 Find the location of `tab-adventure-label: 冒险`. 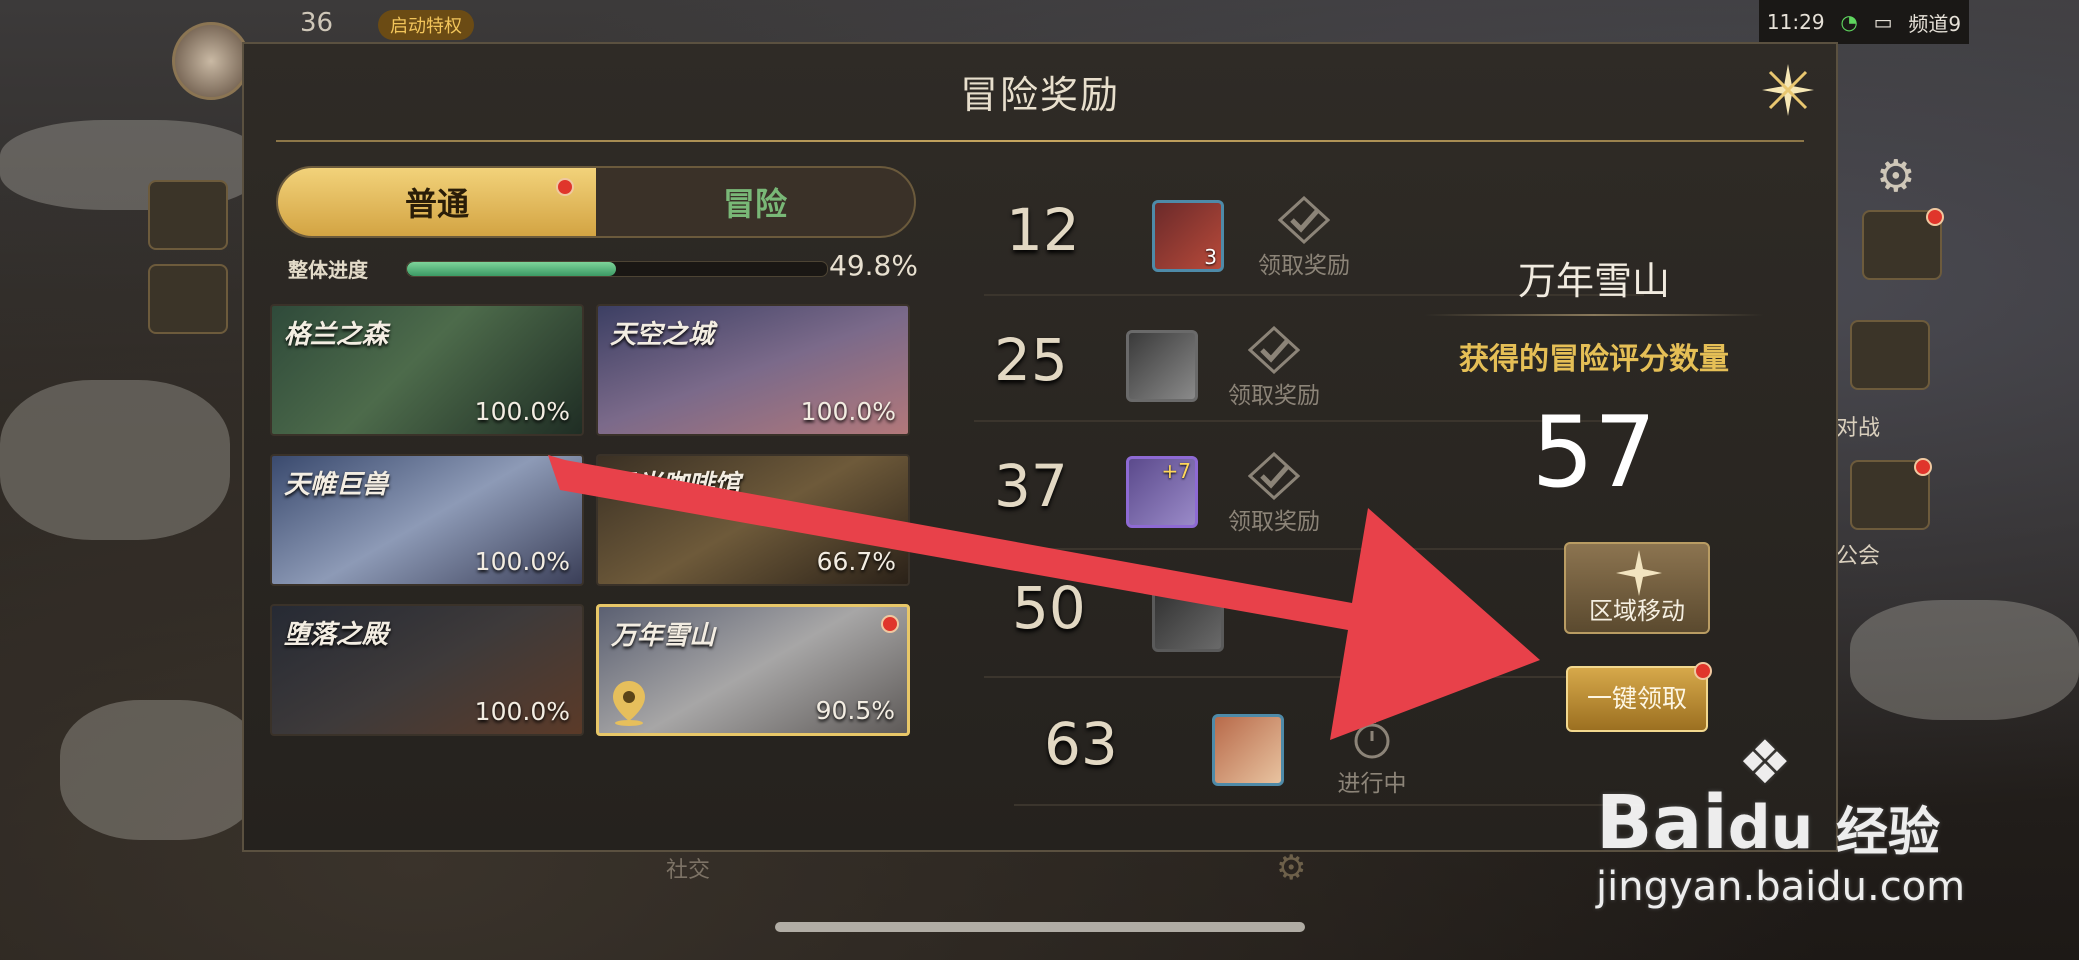

tab-adventure-label: 冒险 is located at coordinates (754, 204).